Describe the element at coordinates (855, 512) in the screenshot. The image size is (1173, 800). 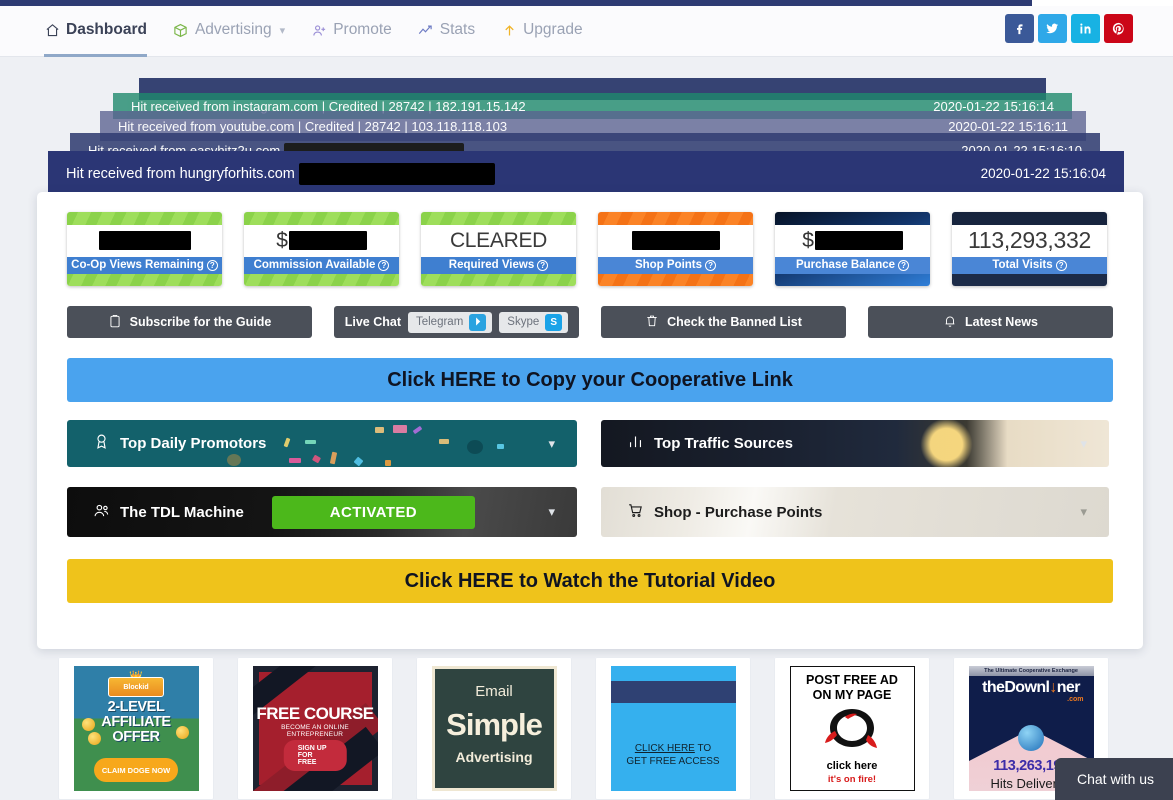
I see `panel-shop-purchase-points: Shop - Purchase Points ▾` at that location.